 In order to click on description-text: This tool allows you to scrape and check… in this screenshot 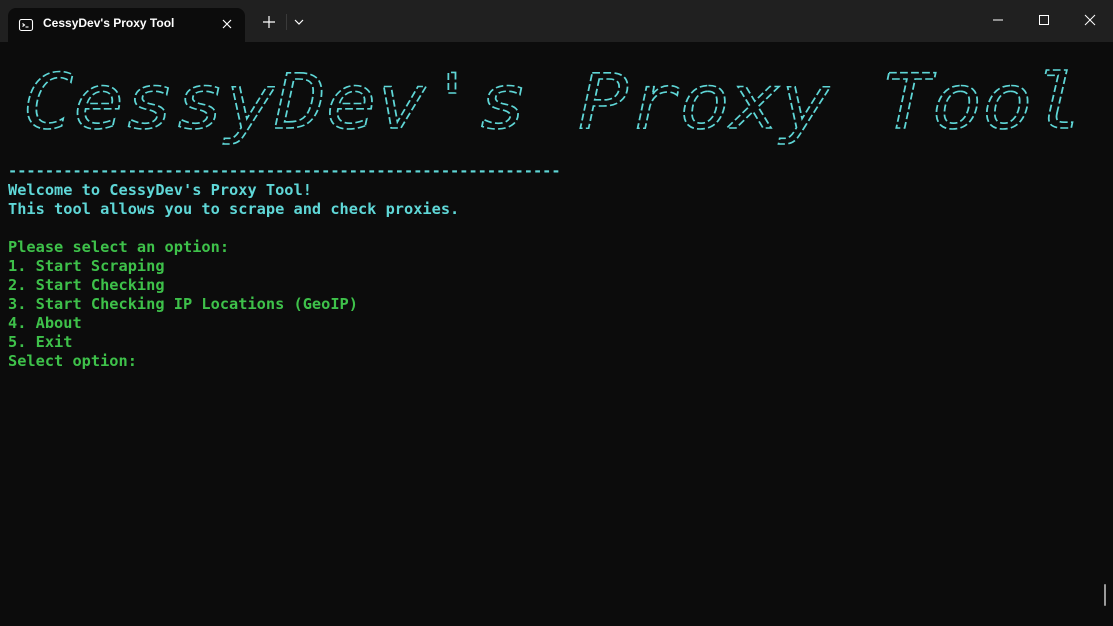, I will do `click(234, 209)`.